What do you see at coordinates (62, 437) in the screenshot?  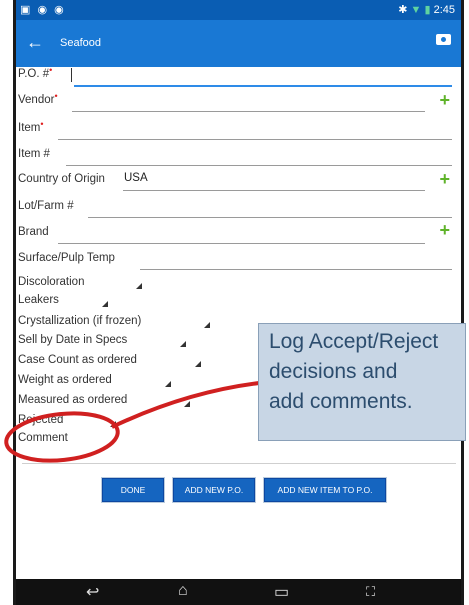 I see `highlight-ellipse` at bounding box center [62, 437].